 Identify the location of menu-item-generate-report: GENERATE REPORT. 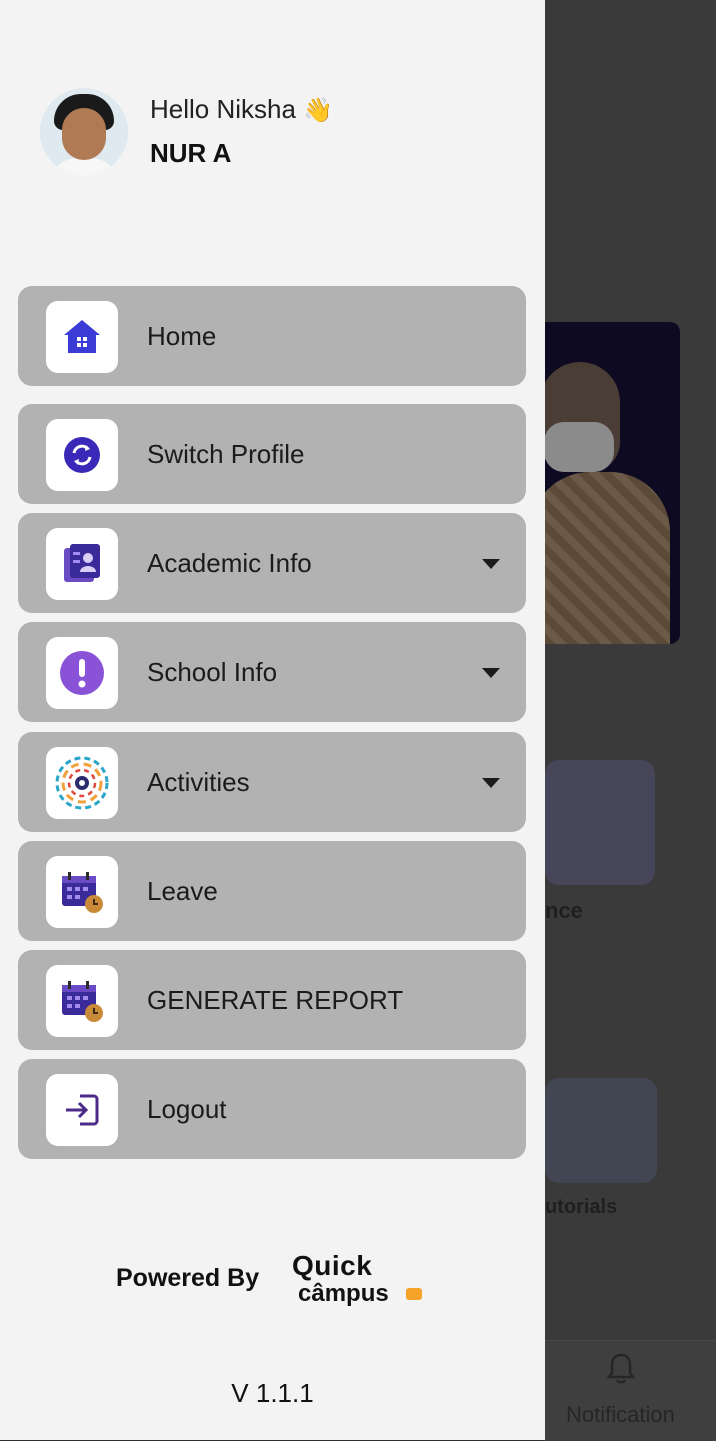
(272, 1000).